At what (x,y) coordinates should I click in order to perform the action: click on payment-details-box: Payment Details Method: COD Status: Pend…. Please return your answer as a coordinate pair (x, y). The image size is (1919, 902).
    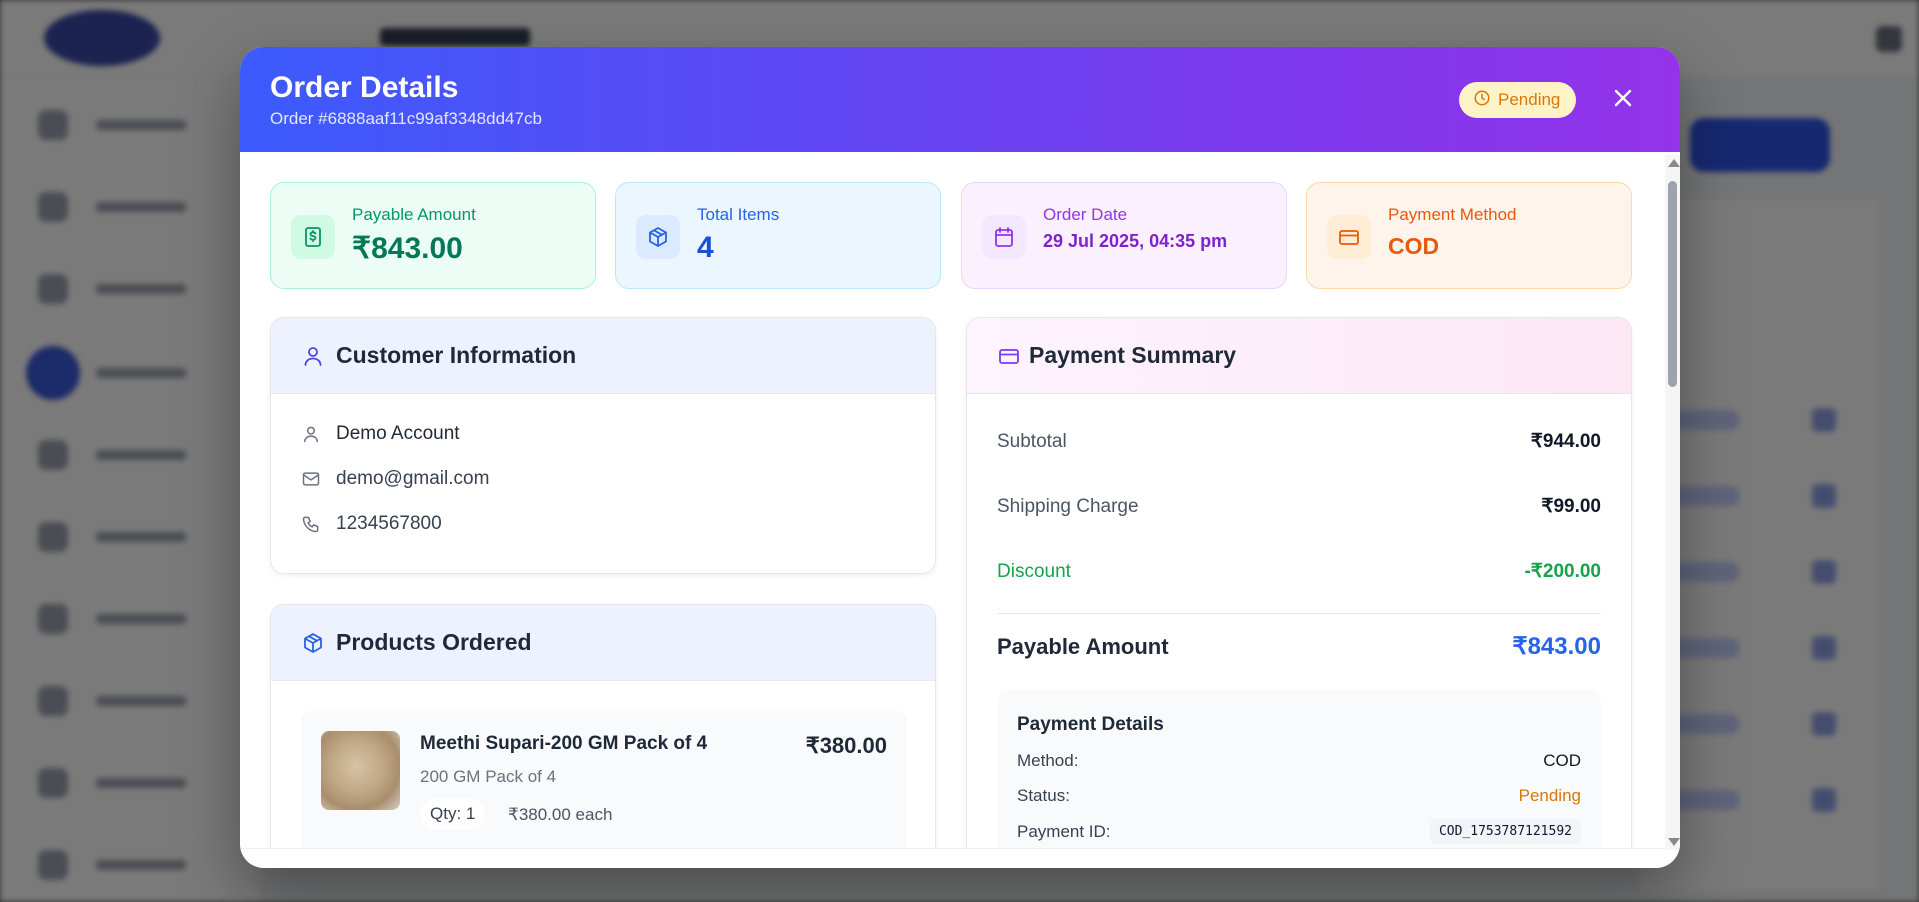
    Looking at the image, I should click on (1299, 771).